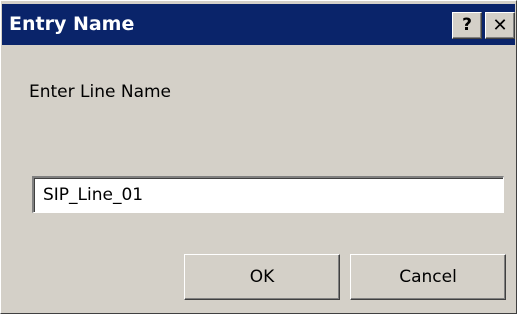  Describe the element at coordinates (500, 25) in the screenshot. I see `close-icon: ✕` at that location.